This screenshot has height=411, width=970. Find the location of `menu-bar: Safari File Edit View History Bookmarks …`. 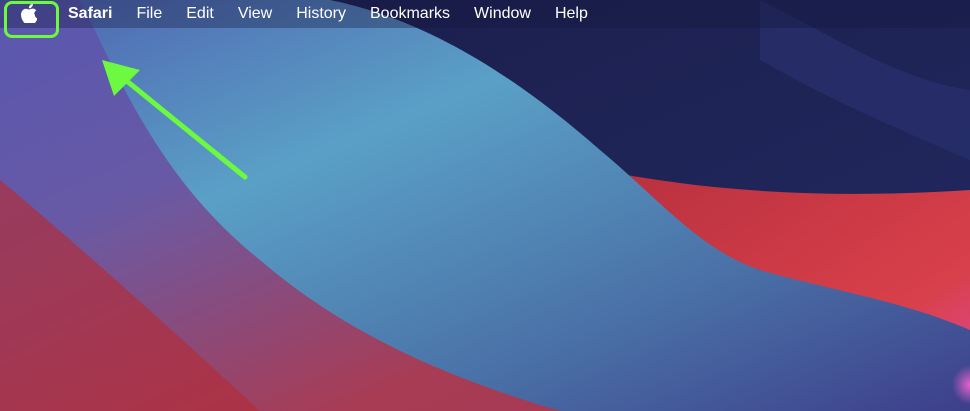

menu-bar: Safari File Edit View History Bookmarks … is located at coordinates (485, 14).